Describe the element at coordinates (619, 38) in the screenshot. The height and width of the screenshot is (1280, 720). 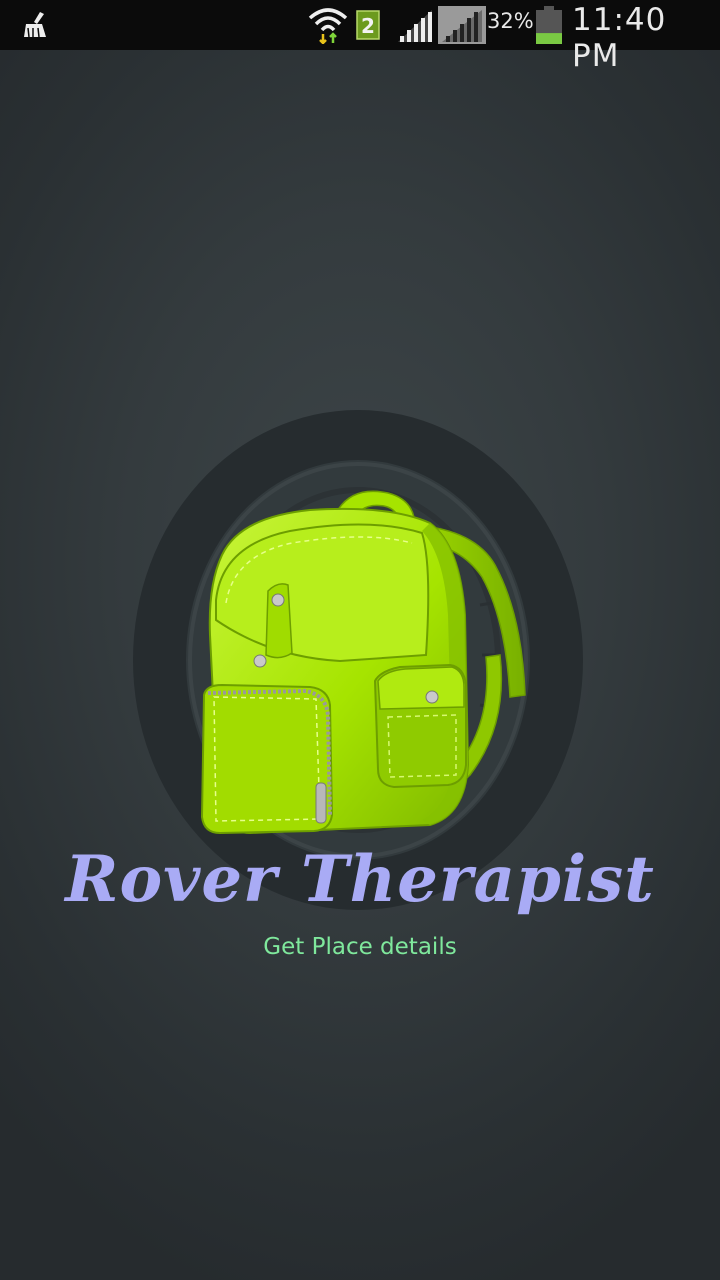
I see `clock: 11:40 PM` at that location.